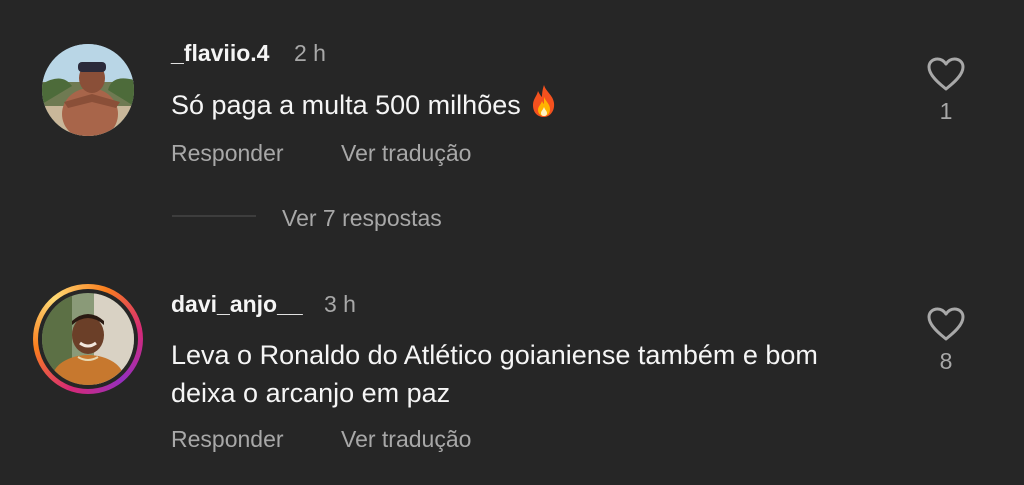 The height and width of the screenshot is (485, 1024). What do you see at coordinates (362, 218) in the screenshot?
I see `view-replies-button: Ver 7 respostas` at bounding box center [362, 218].